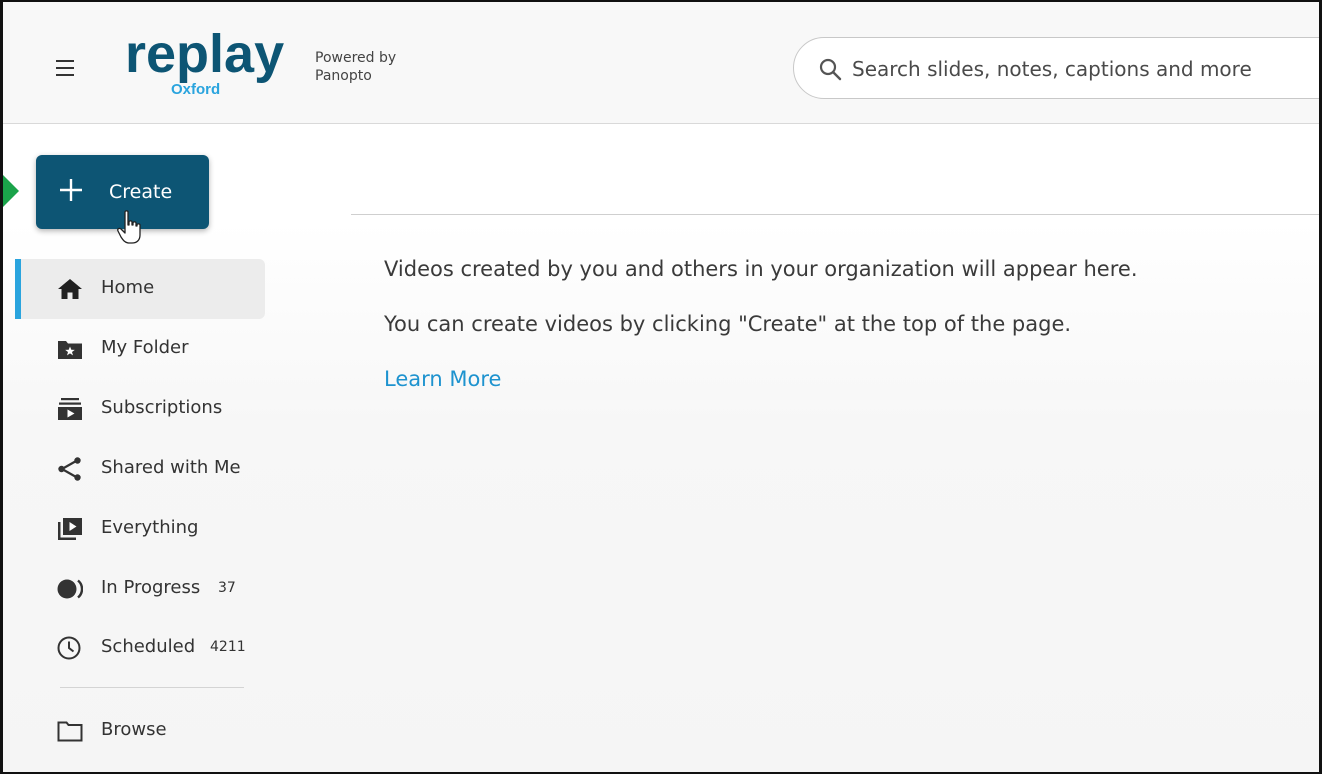 Image resolution: width=1322 pixels, height=774 pixels. What do you see at coordinates (162, 407) in the screenshot?
I see `sidebar-item-label: Subscriptions` at bounding box center [162, 407].